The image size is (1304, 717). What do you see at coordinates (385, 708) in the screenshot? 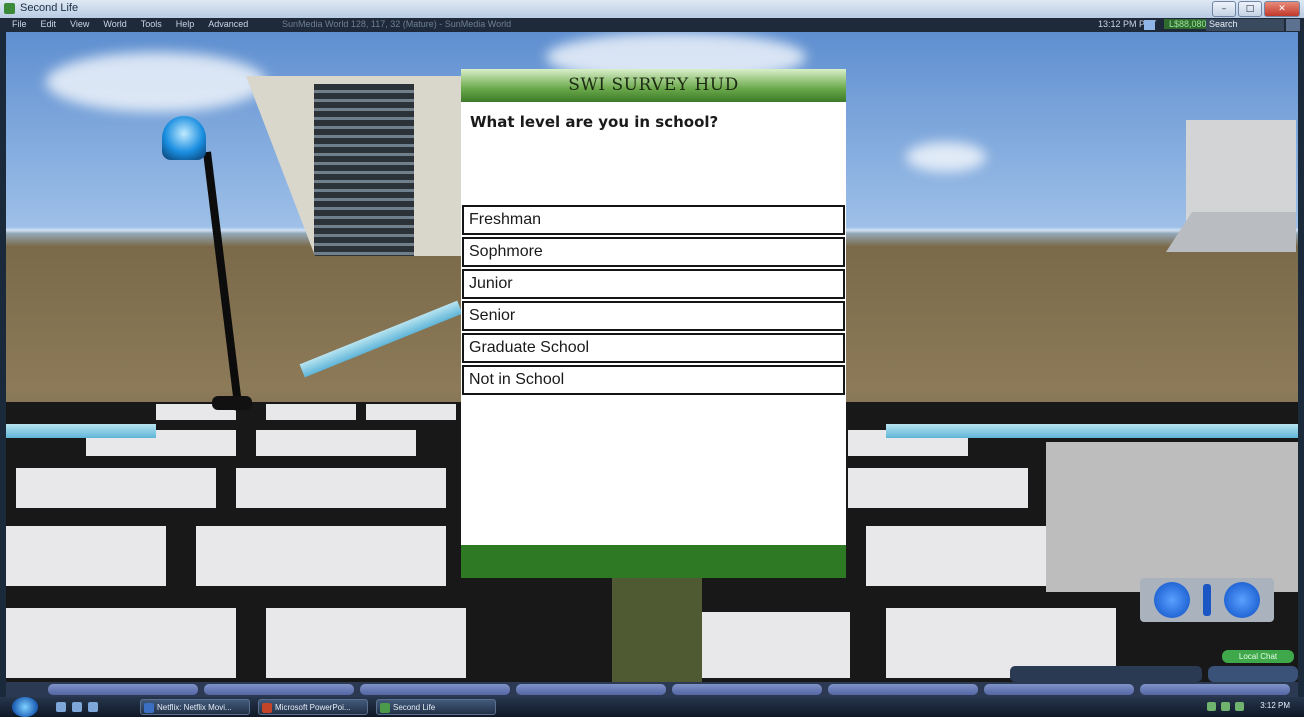
I see `secondlife-icon` at bounding box center [385, 708].